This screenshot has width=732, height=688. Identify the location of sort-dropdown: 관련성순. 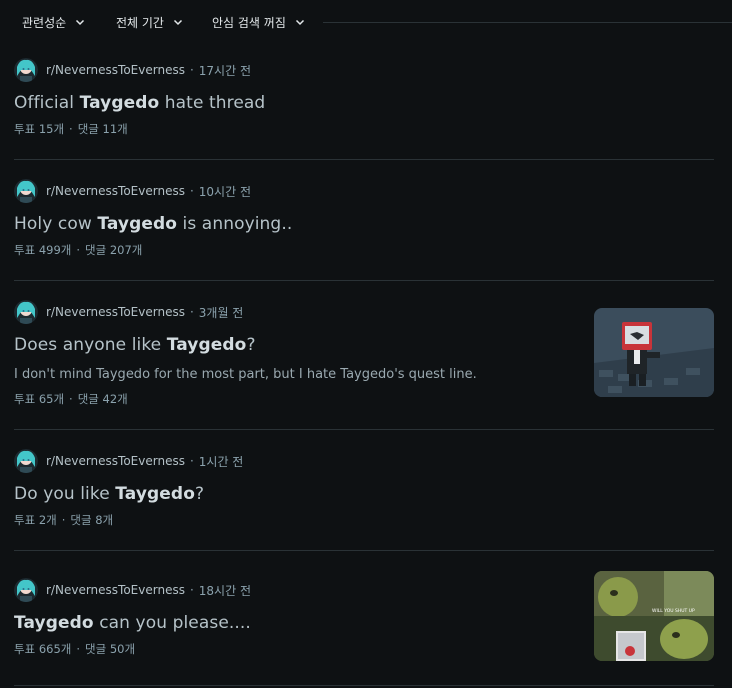
(54, 22).